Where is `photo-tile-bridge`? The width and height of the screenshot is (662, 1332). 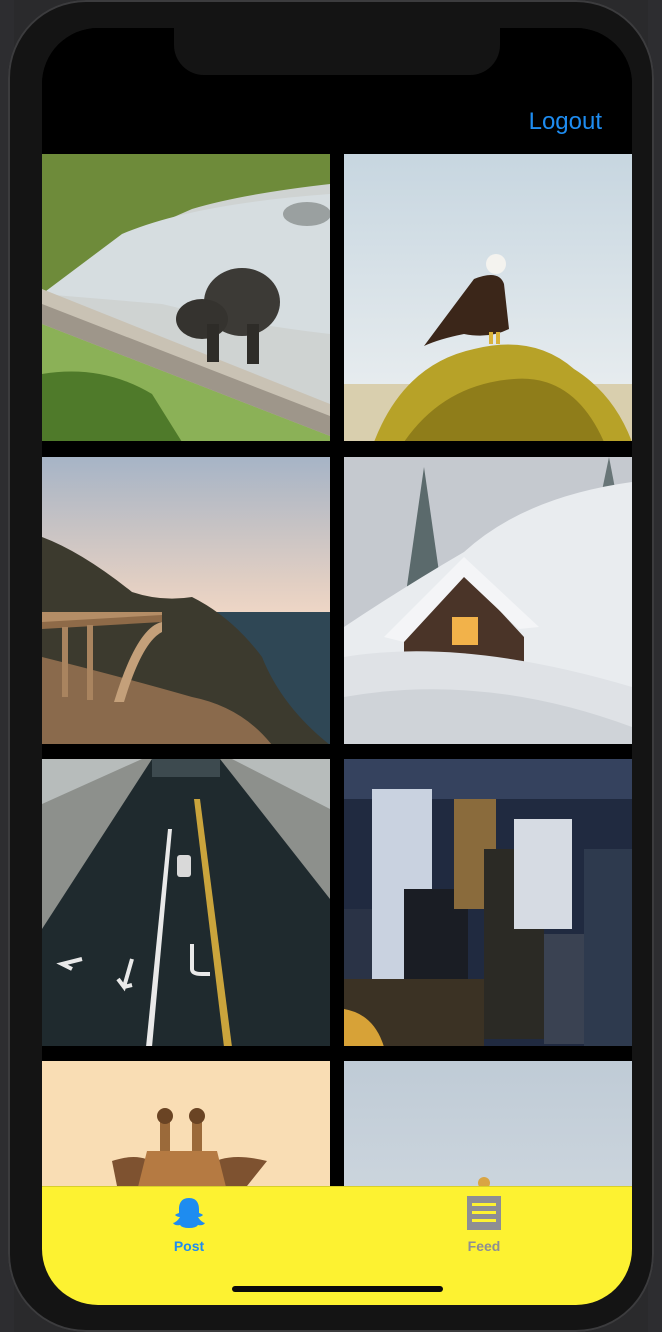 photo-tile-bridge is located at coordinates (186, 600).